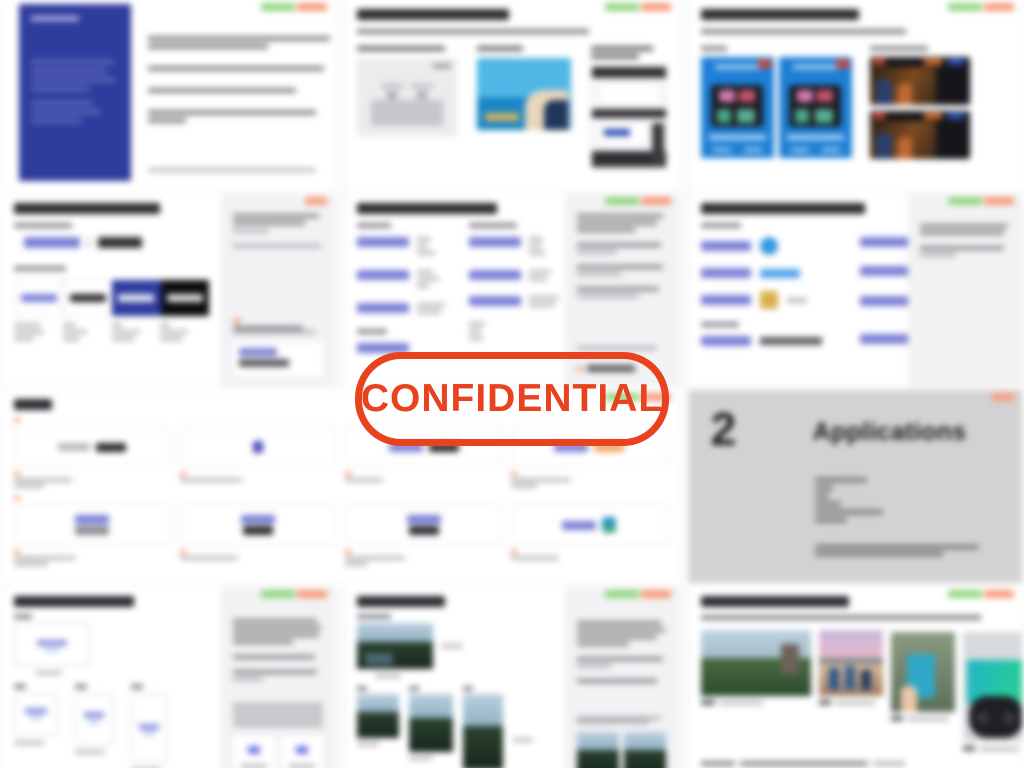 This screenshot has height=768, width=1024. I want to click on slide-thumbnail-composite-logos, so click(855, 95).